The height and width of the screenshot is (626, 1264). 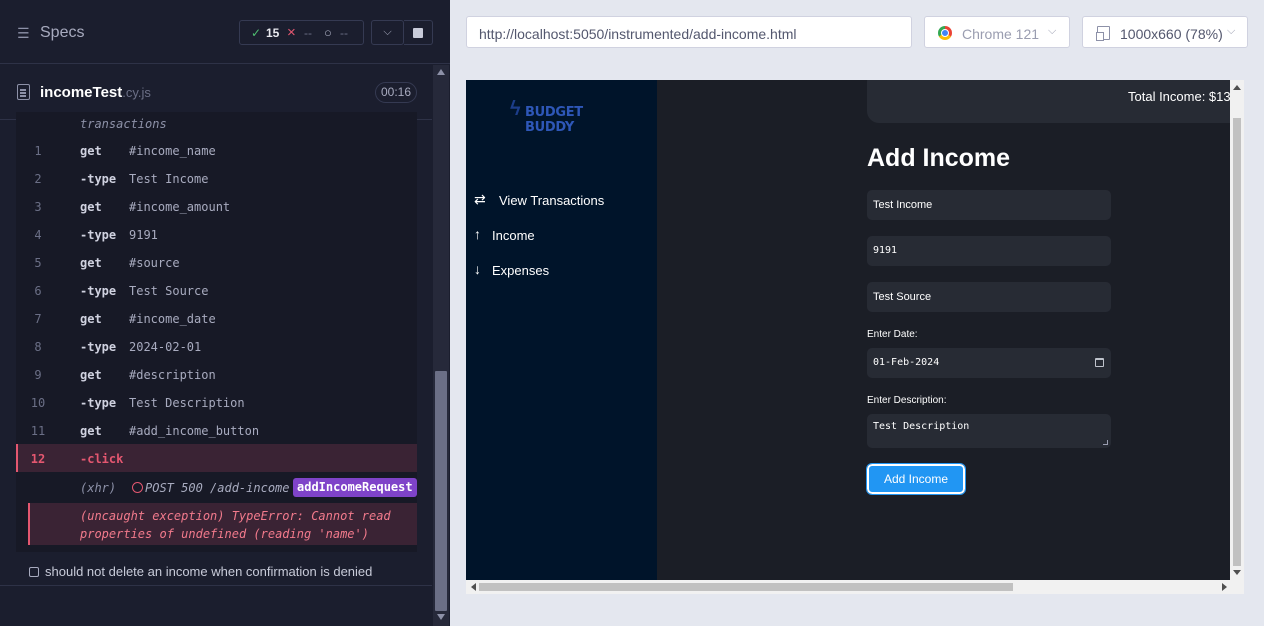 I want to click on specs-label: Specs, so click(x=62, y=33).